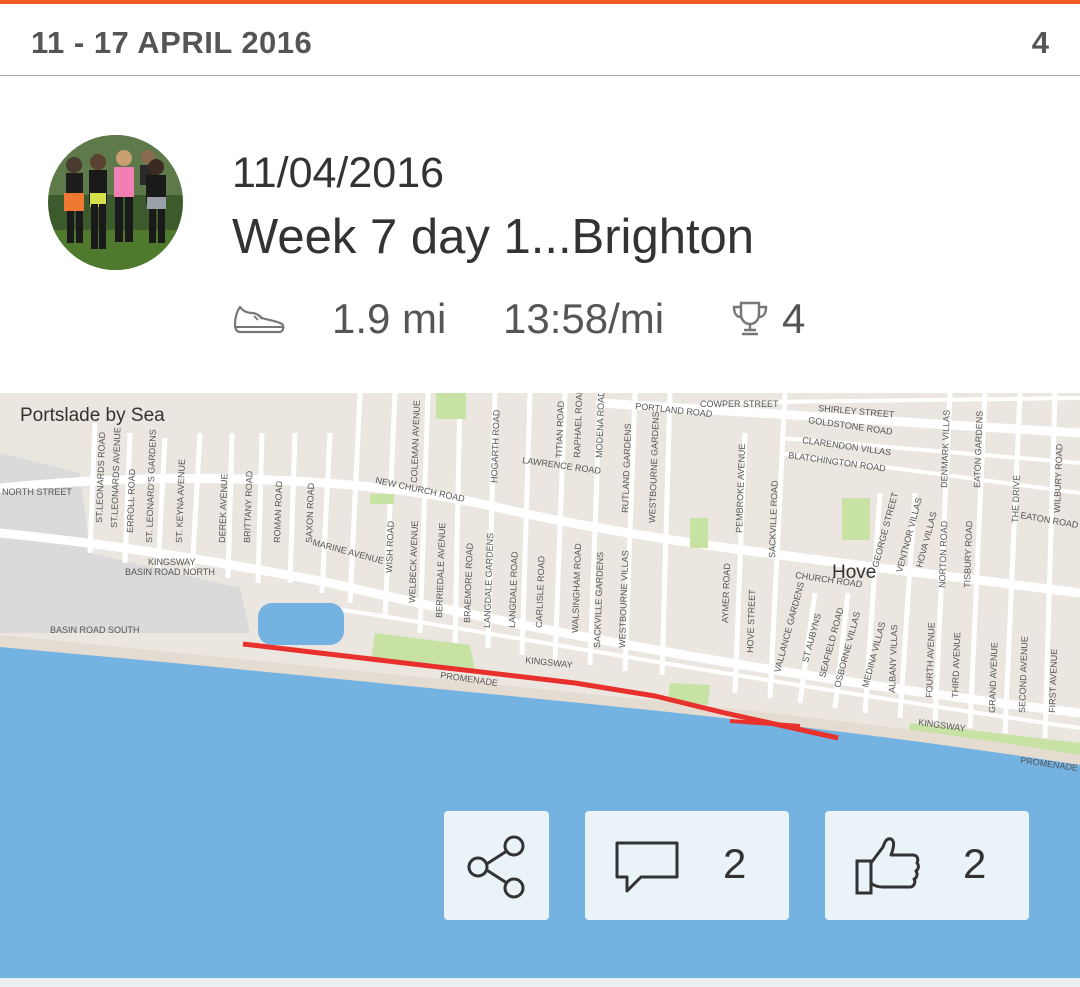 The width and height of the screenshot is (1080, 987). What do you see at coordinates (584, 318) in the screenshot?
I see `activity-pace: 13:58/mi` at bounding box center [584, 318].